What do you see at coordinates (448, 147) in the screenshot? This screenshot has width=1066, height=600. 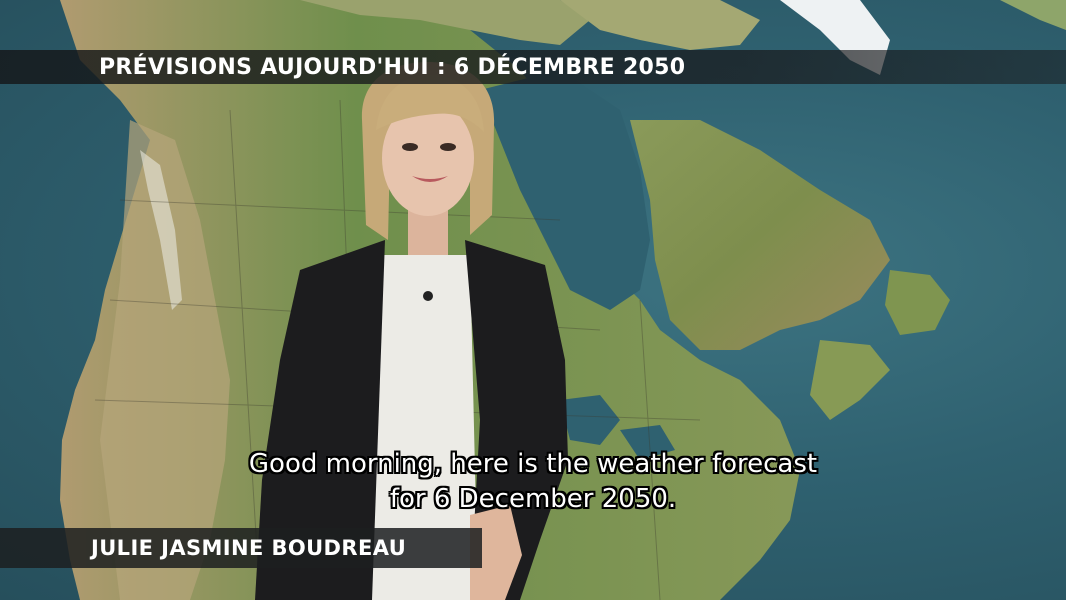 I see `presenter-eye-right` at bounding box center [448, 147].